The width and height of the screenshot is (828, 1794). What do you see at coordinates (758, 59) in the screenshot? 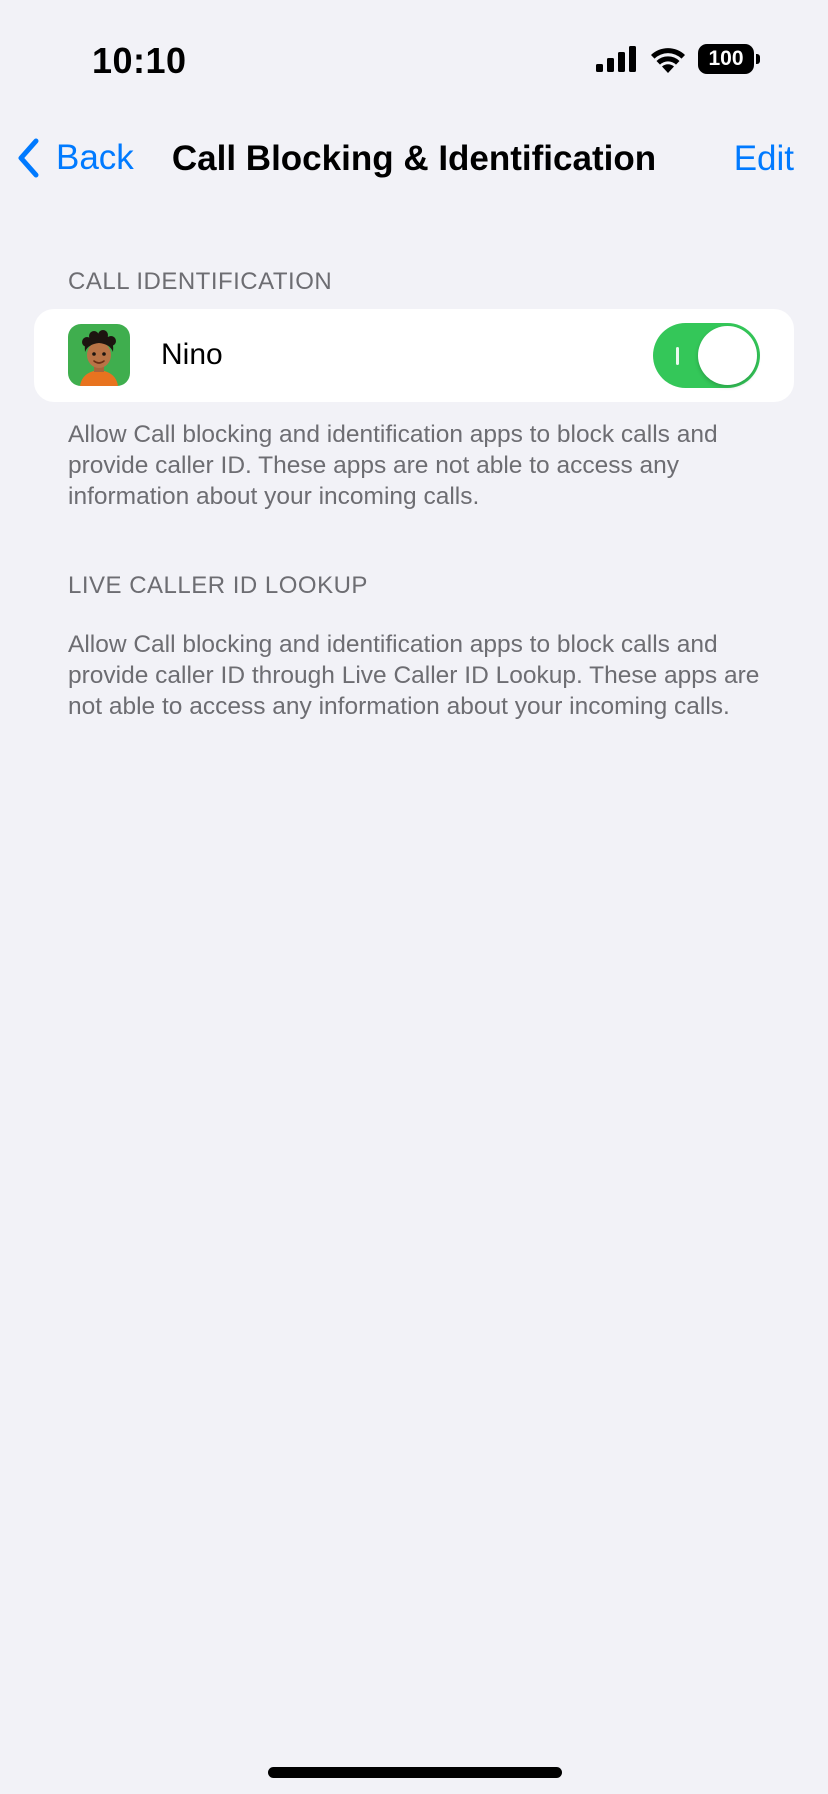
I see `battery-tip` at bounding box center [758, 59].